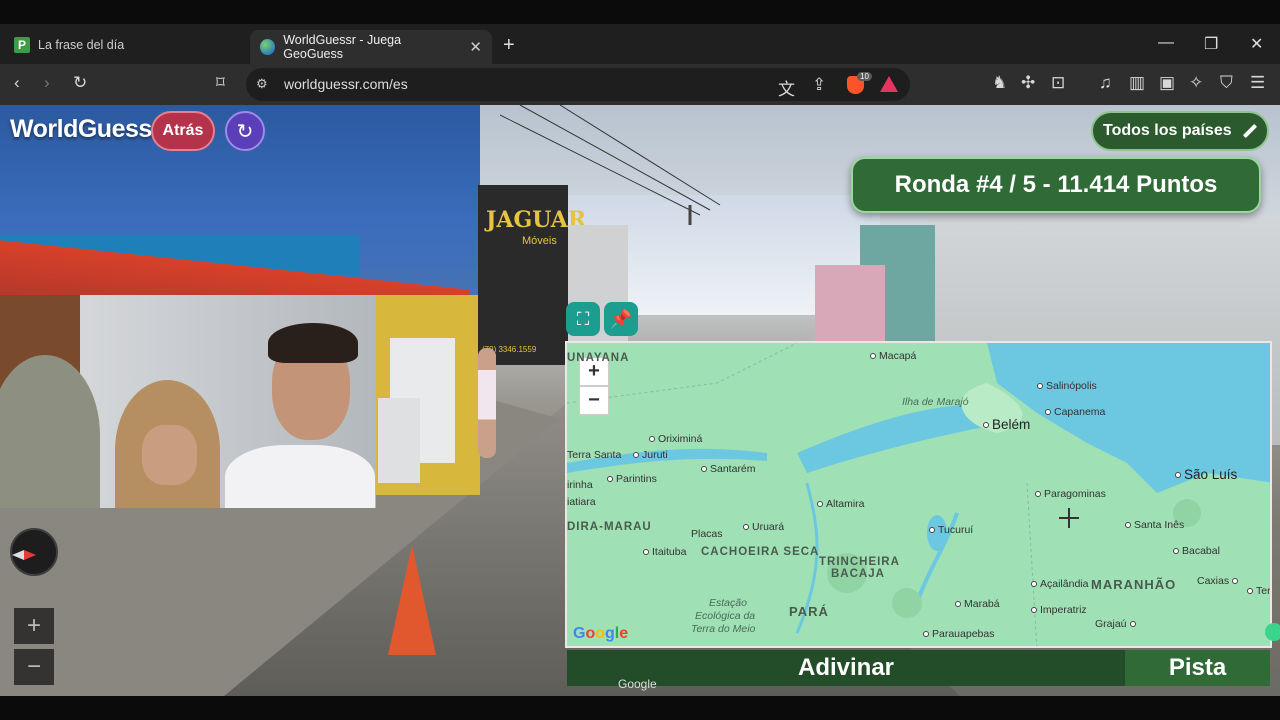  I want to click on compass-north, so click(30, 555).